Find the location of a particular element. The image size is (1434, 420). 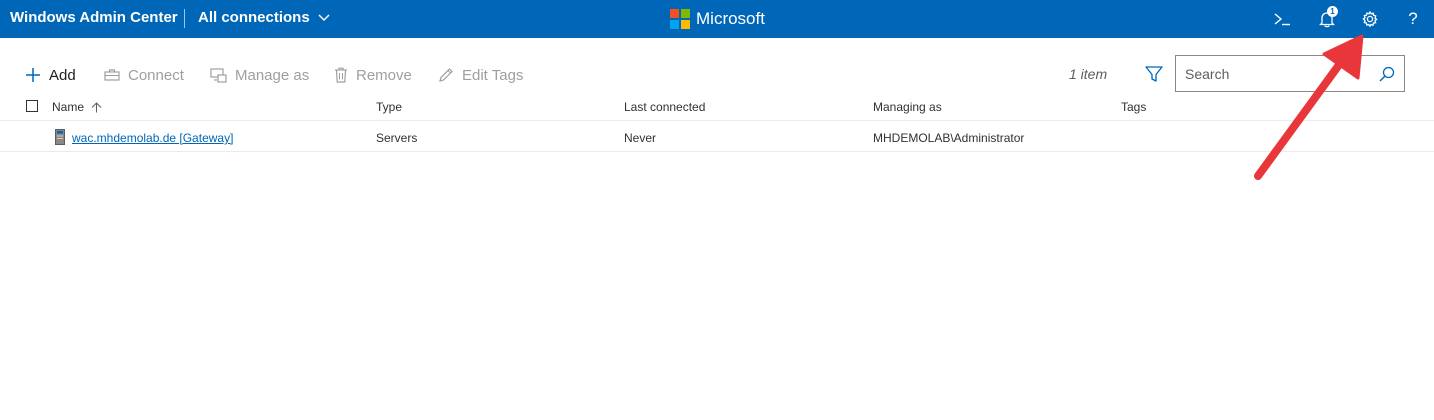

title-separator is located at coordinates (184, 18).